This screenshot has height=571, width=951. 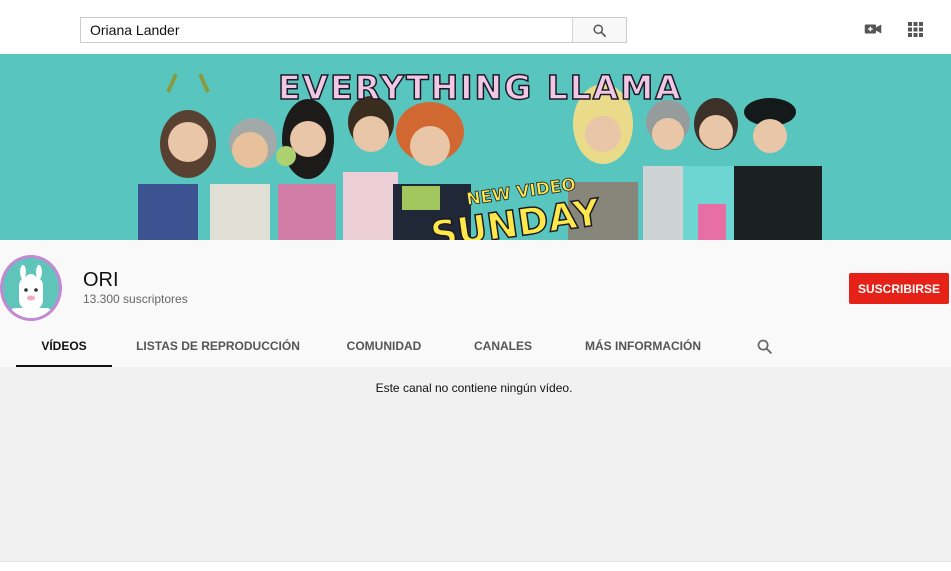 I want to click on channel-name: ORI, so click(x=101, y=280).